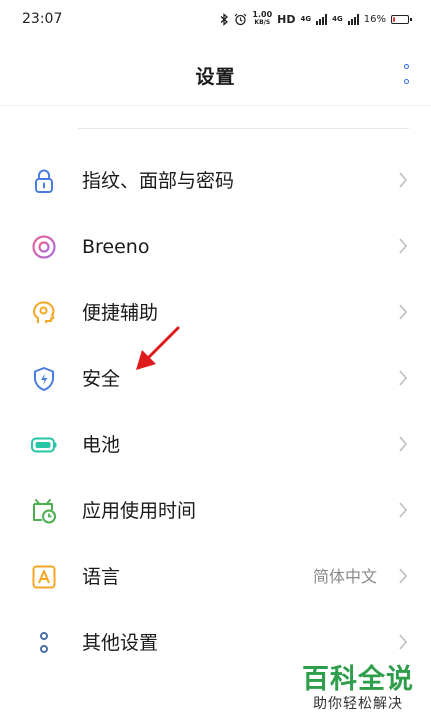 The width and height of the screenshot is (431, 719). What do you see at coordinates (286, 19) in the screenshot?
I see `hd-label: HD` at bounding box center [286, 19].